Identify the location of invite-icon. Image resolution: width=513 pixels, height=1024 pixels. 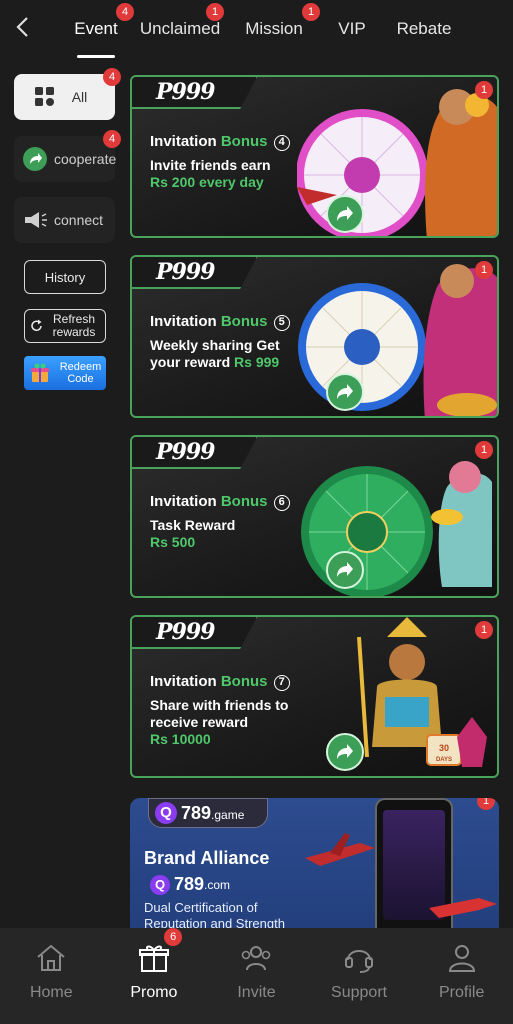
(256, 958).